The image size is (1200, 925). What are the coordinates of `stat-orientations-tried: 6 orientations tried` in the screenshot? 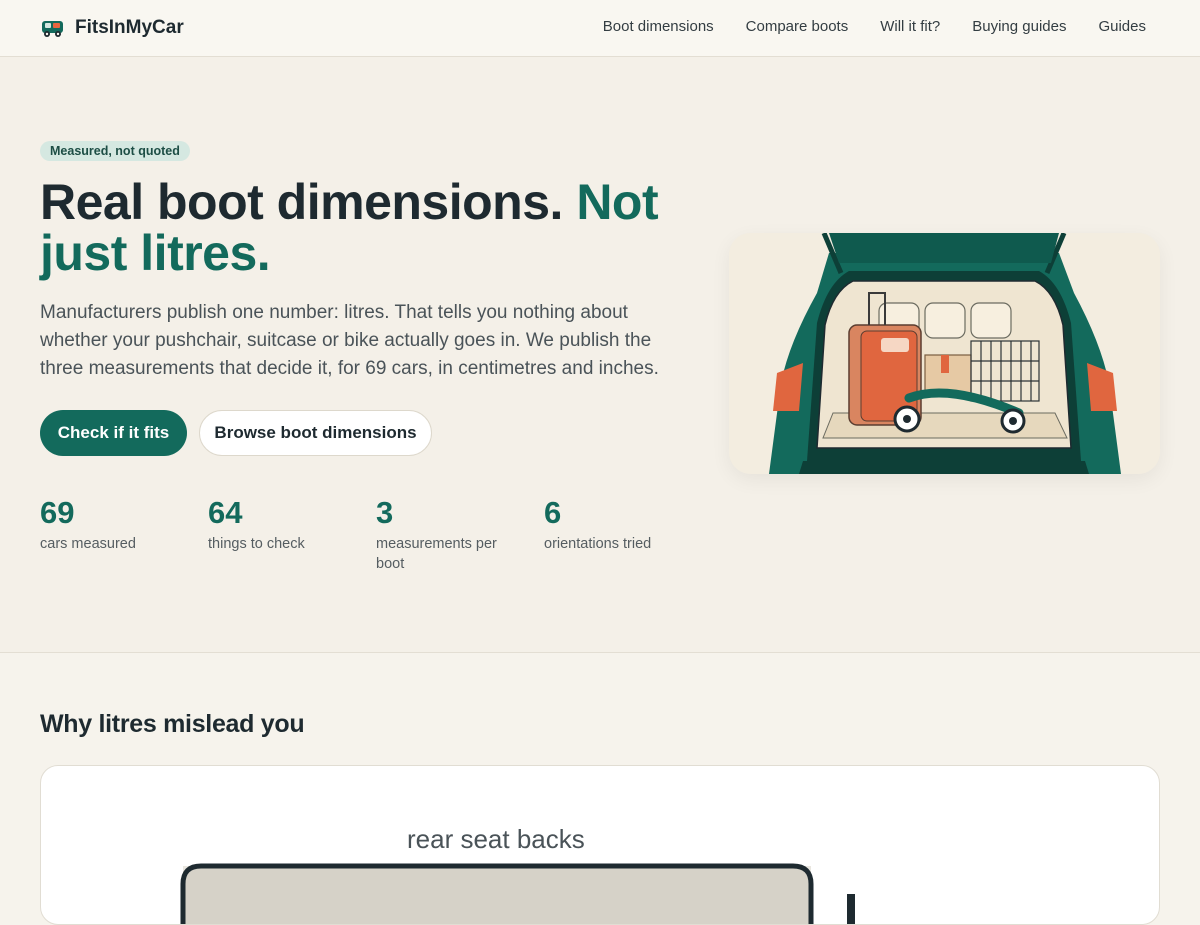 It's located at (614, 524).